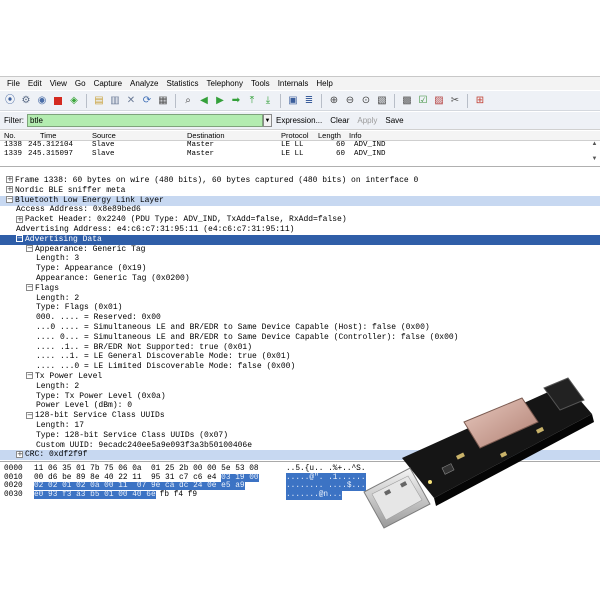 The height and width of the screenshot is (600, 600). I want to click on go-to-packet-icon: ➡, so click(236, 101).